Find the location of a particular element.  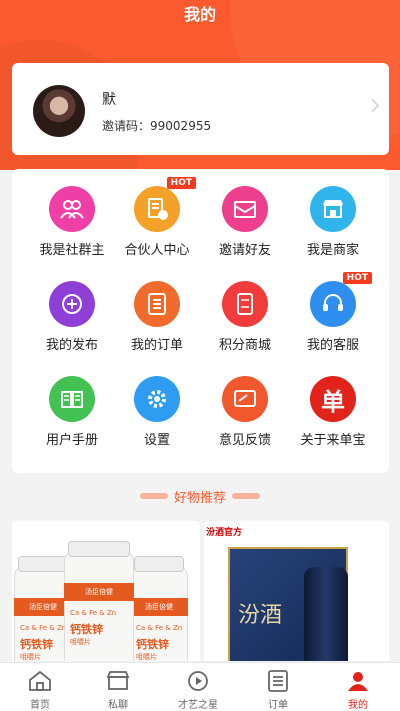

bottom-tab-bar: 首页 私聊 才艺之星 订单 我的 is located at coordinates (200, 686).